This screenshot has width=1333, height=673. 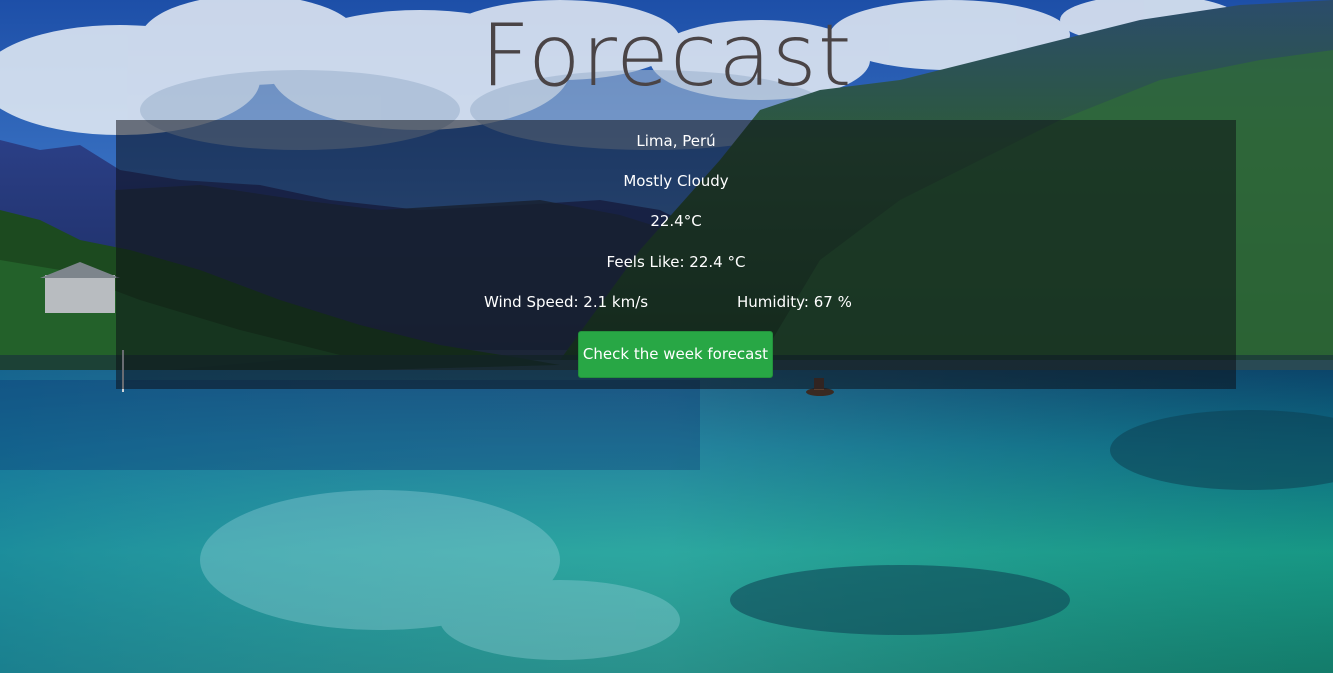 I want to click on week-forecast-button: Check the week forecast, so click(x=675, y=354).